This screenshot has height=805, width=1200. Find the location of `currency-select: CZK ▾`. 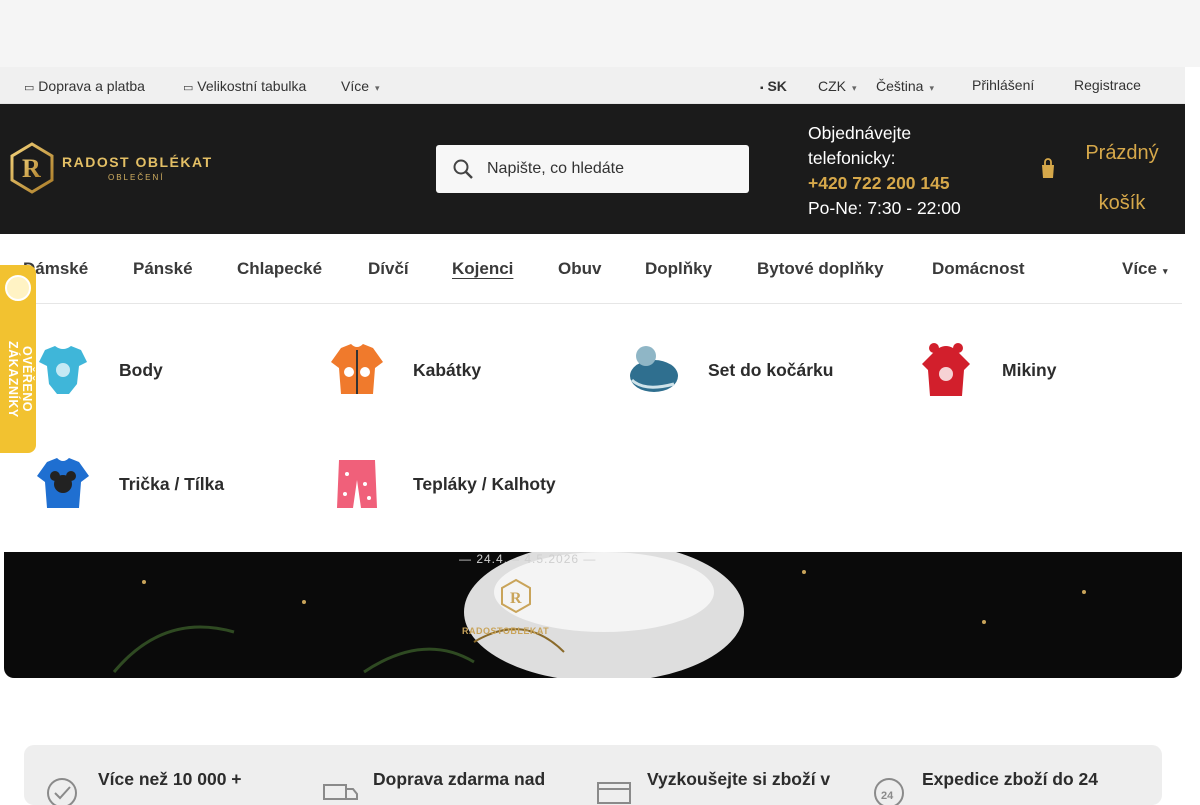

currency-select: CZK ▾ is located at coordinates (837, 86).